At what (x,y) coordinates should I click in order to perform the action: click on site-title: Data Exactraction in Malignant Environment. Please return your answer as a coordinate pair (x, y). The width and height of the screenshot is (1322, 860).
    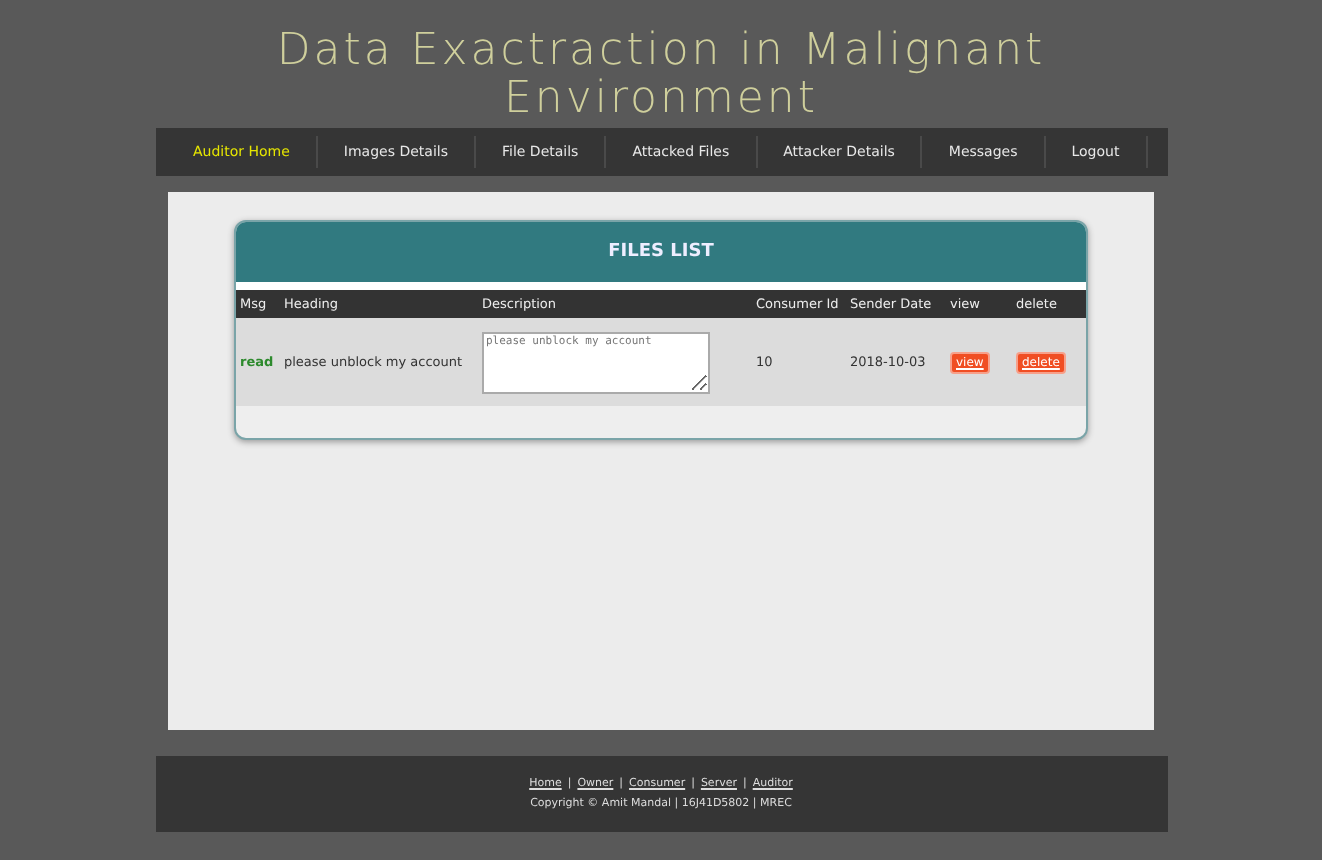
    Looking at the image, I should click on (661, 76).